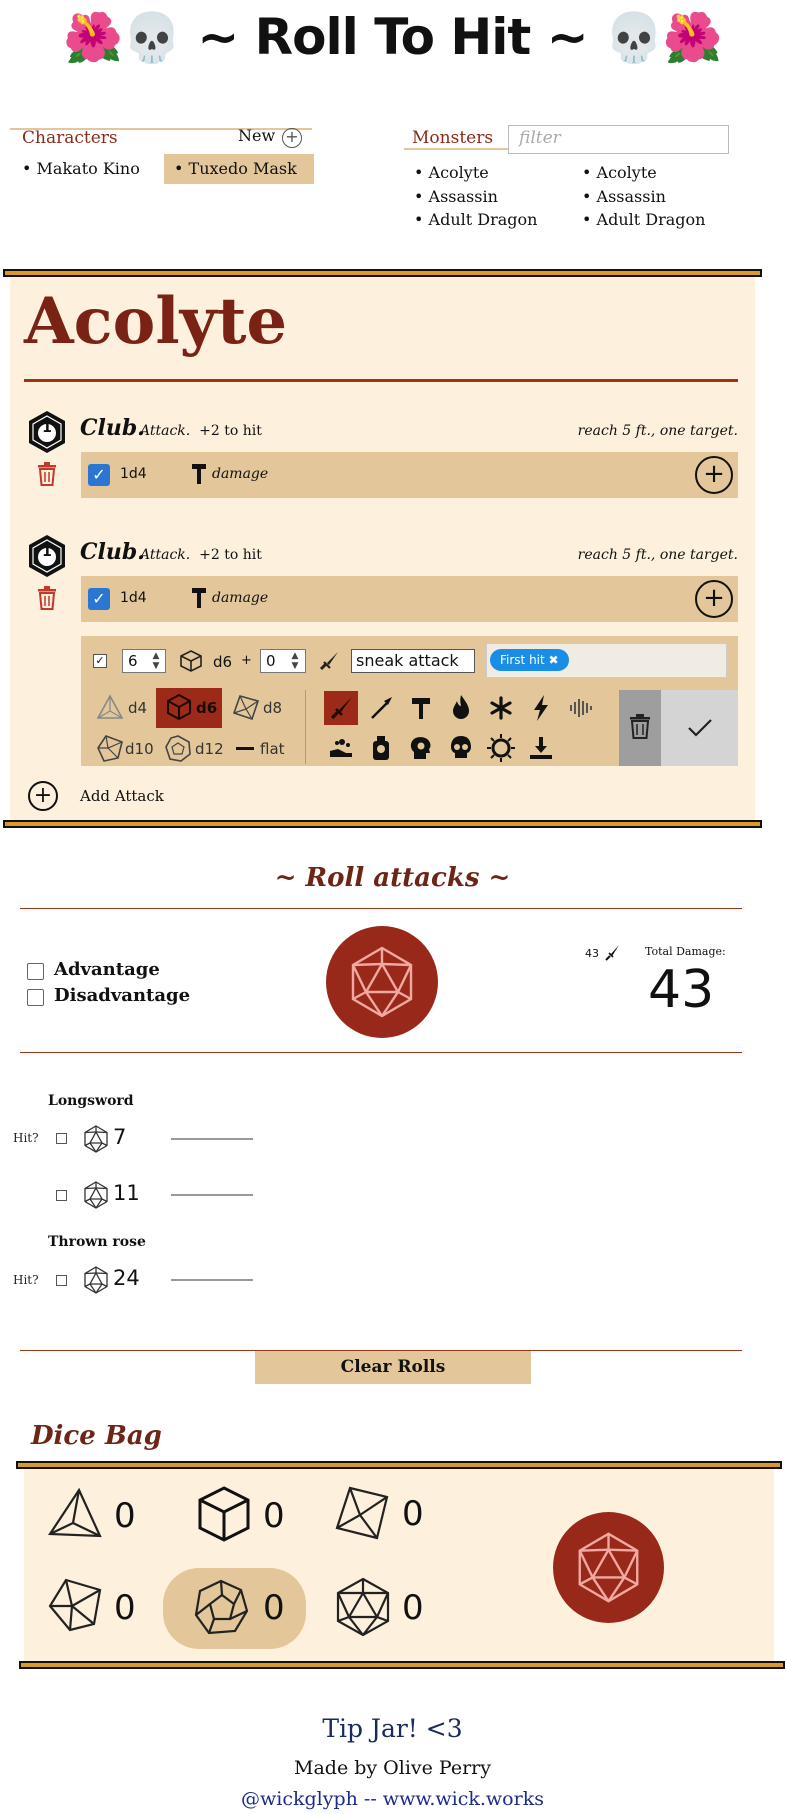 The width and height of the screenshot is (785, 1814). I want to click on filter-placeholder: filter, so click(540, 138).